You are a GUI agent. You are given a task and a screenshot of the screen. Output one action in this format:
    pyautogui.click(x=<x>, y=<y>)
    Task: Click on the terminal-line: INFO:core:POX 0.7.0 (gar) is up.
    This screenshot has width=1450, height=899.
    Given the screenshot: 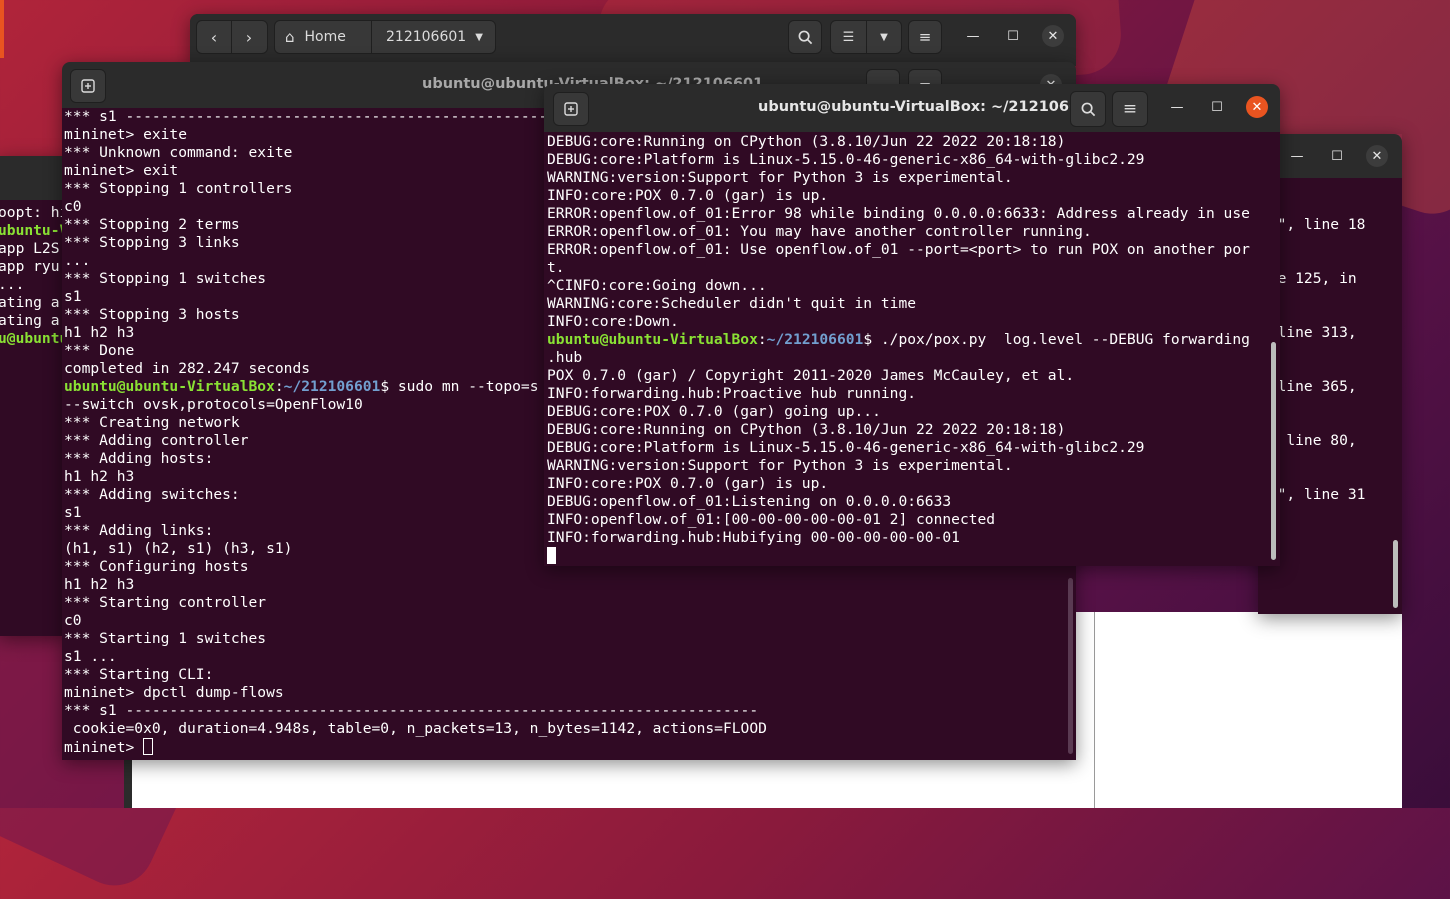 What is the action you would take?
    pyautogui.click(x=688, y=195)
    